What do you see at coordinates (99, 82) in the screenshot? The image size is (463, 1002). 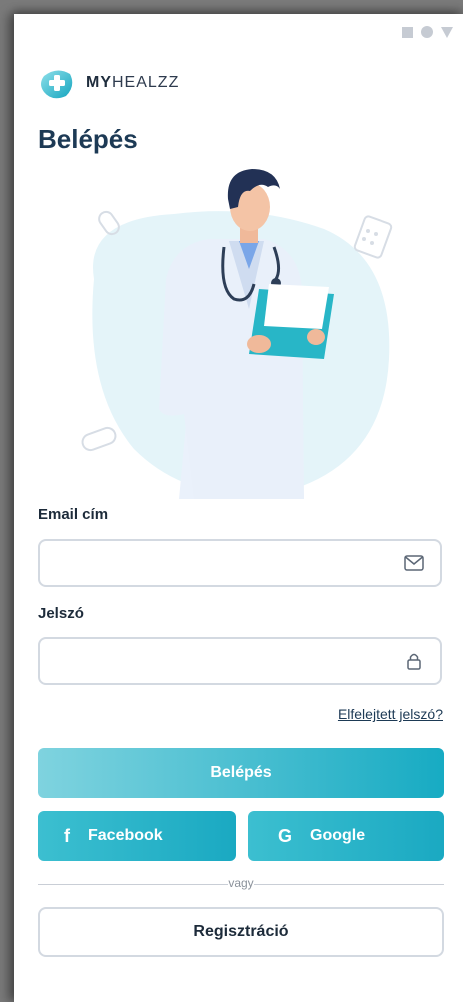 I see `logo-text-my: MY` at bounding box center [99, 82].